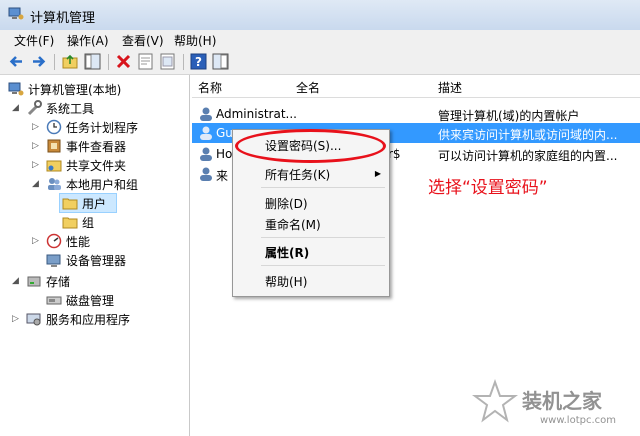 The width and height of the screenshot is (640, 436). Describe the element at coordinates (96, 300) in the screenshot. I see `tree-item-disk-management: 磁盘管理` at that location.